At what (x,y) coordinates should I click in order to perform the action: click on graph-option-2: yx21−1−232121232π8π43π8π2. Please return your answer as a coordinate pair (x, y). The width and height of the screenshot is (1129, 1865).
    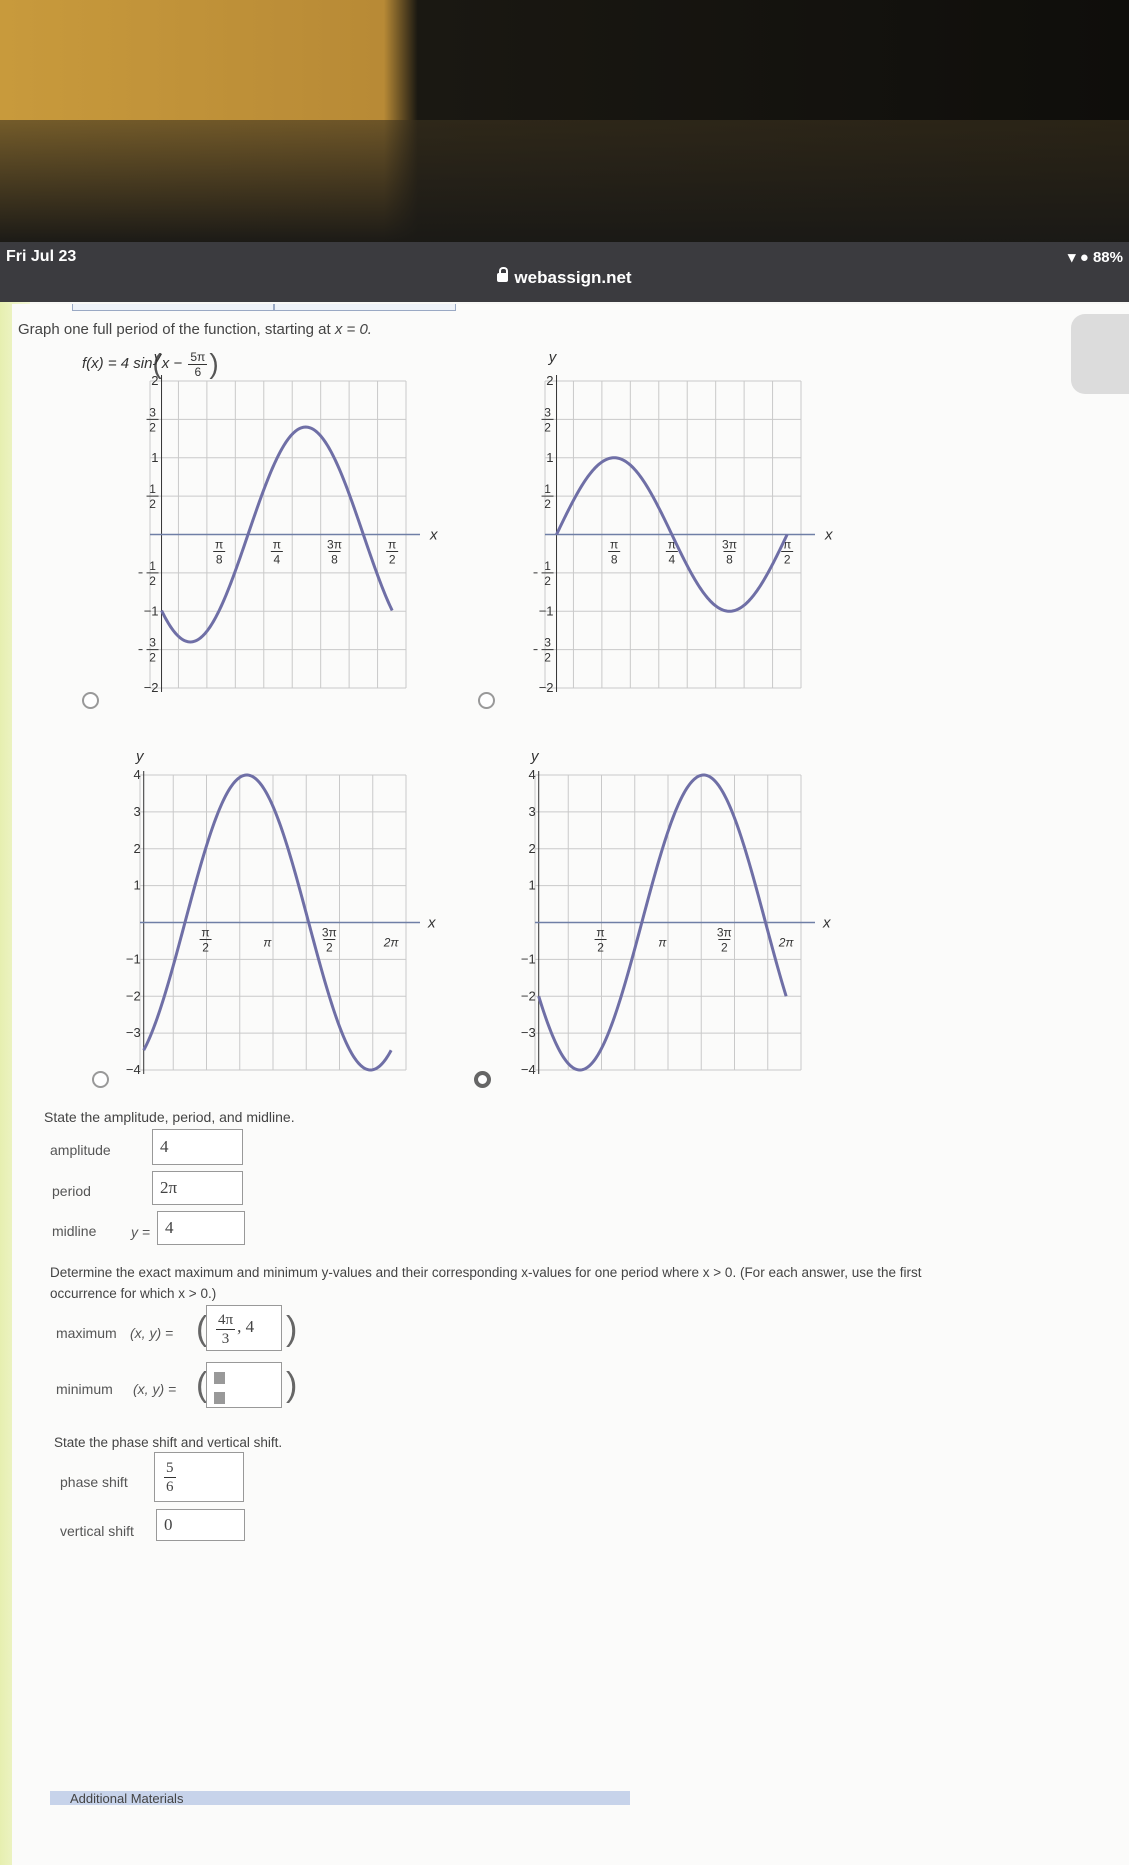
    Looking at the image, I should click on (683, 522).